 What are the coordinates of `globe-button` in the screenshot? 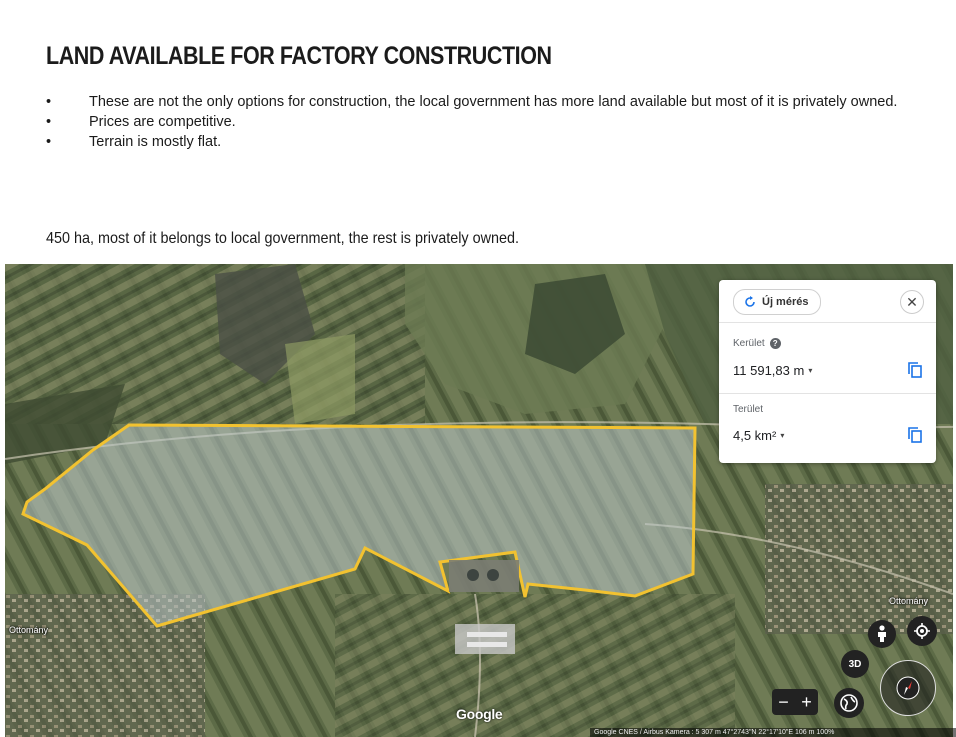 It's located at (849, 703).